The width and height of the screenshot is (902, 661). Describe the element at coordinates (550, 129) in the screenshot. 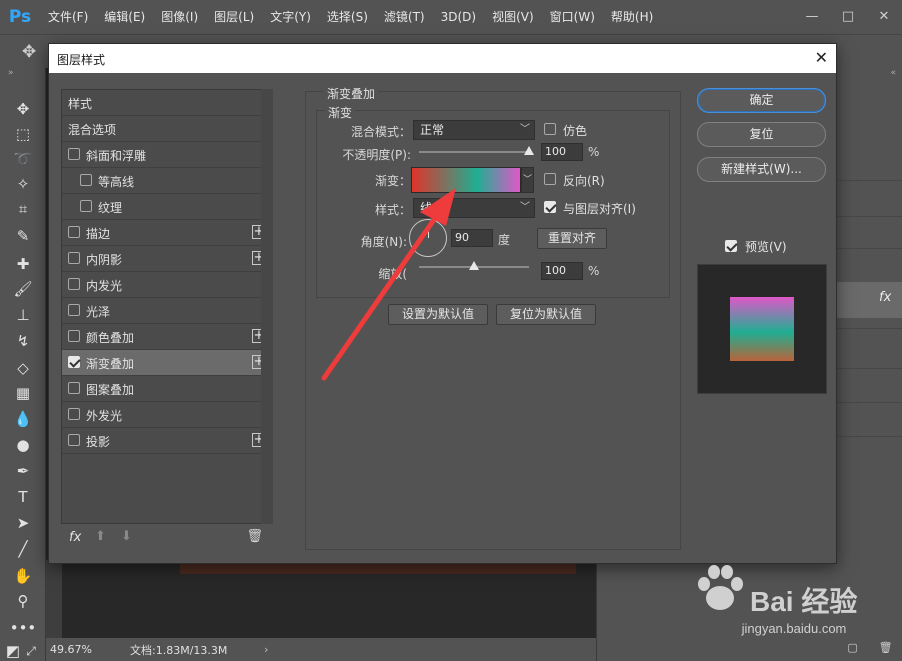

I see `dither-checkbox` at that location.